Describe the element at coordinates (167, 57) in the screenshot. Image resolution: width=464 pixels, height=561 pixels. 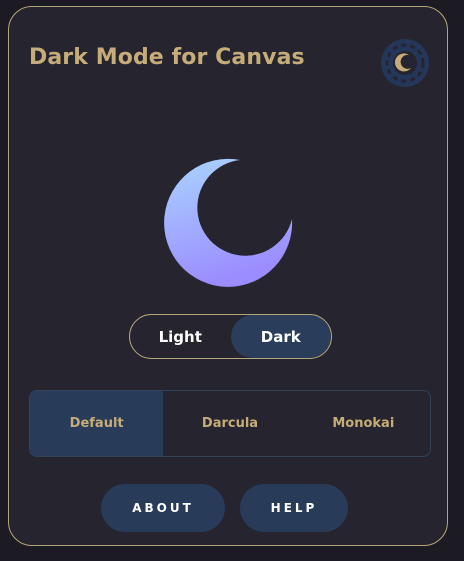
I see `page-title: Dark Mode for Canvas` at that location.